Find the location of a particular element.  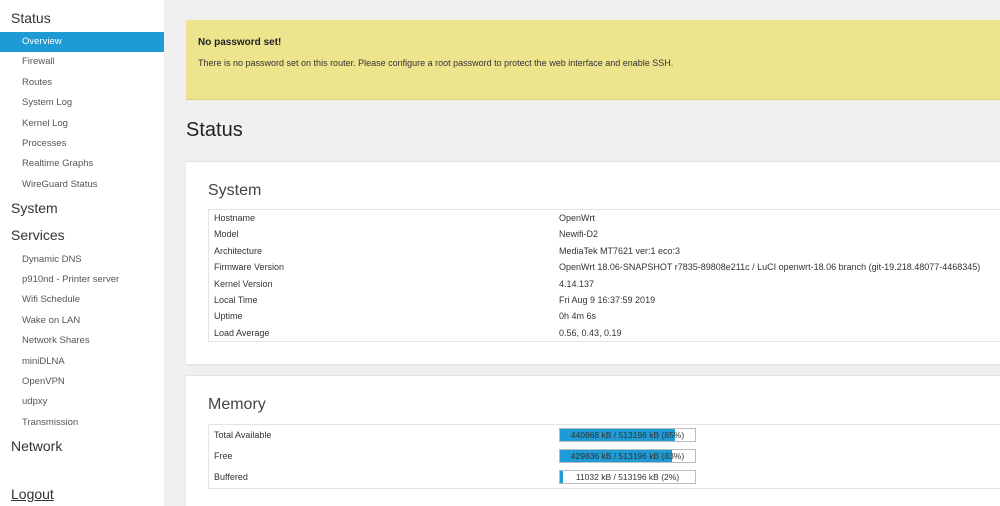

sidebar-item-wireguard-status: WireGuard Status is located at coordinates (82, 185).